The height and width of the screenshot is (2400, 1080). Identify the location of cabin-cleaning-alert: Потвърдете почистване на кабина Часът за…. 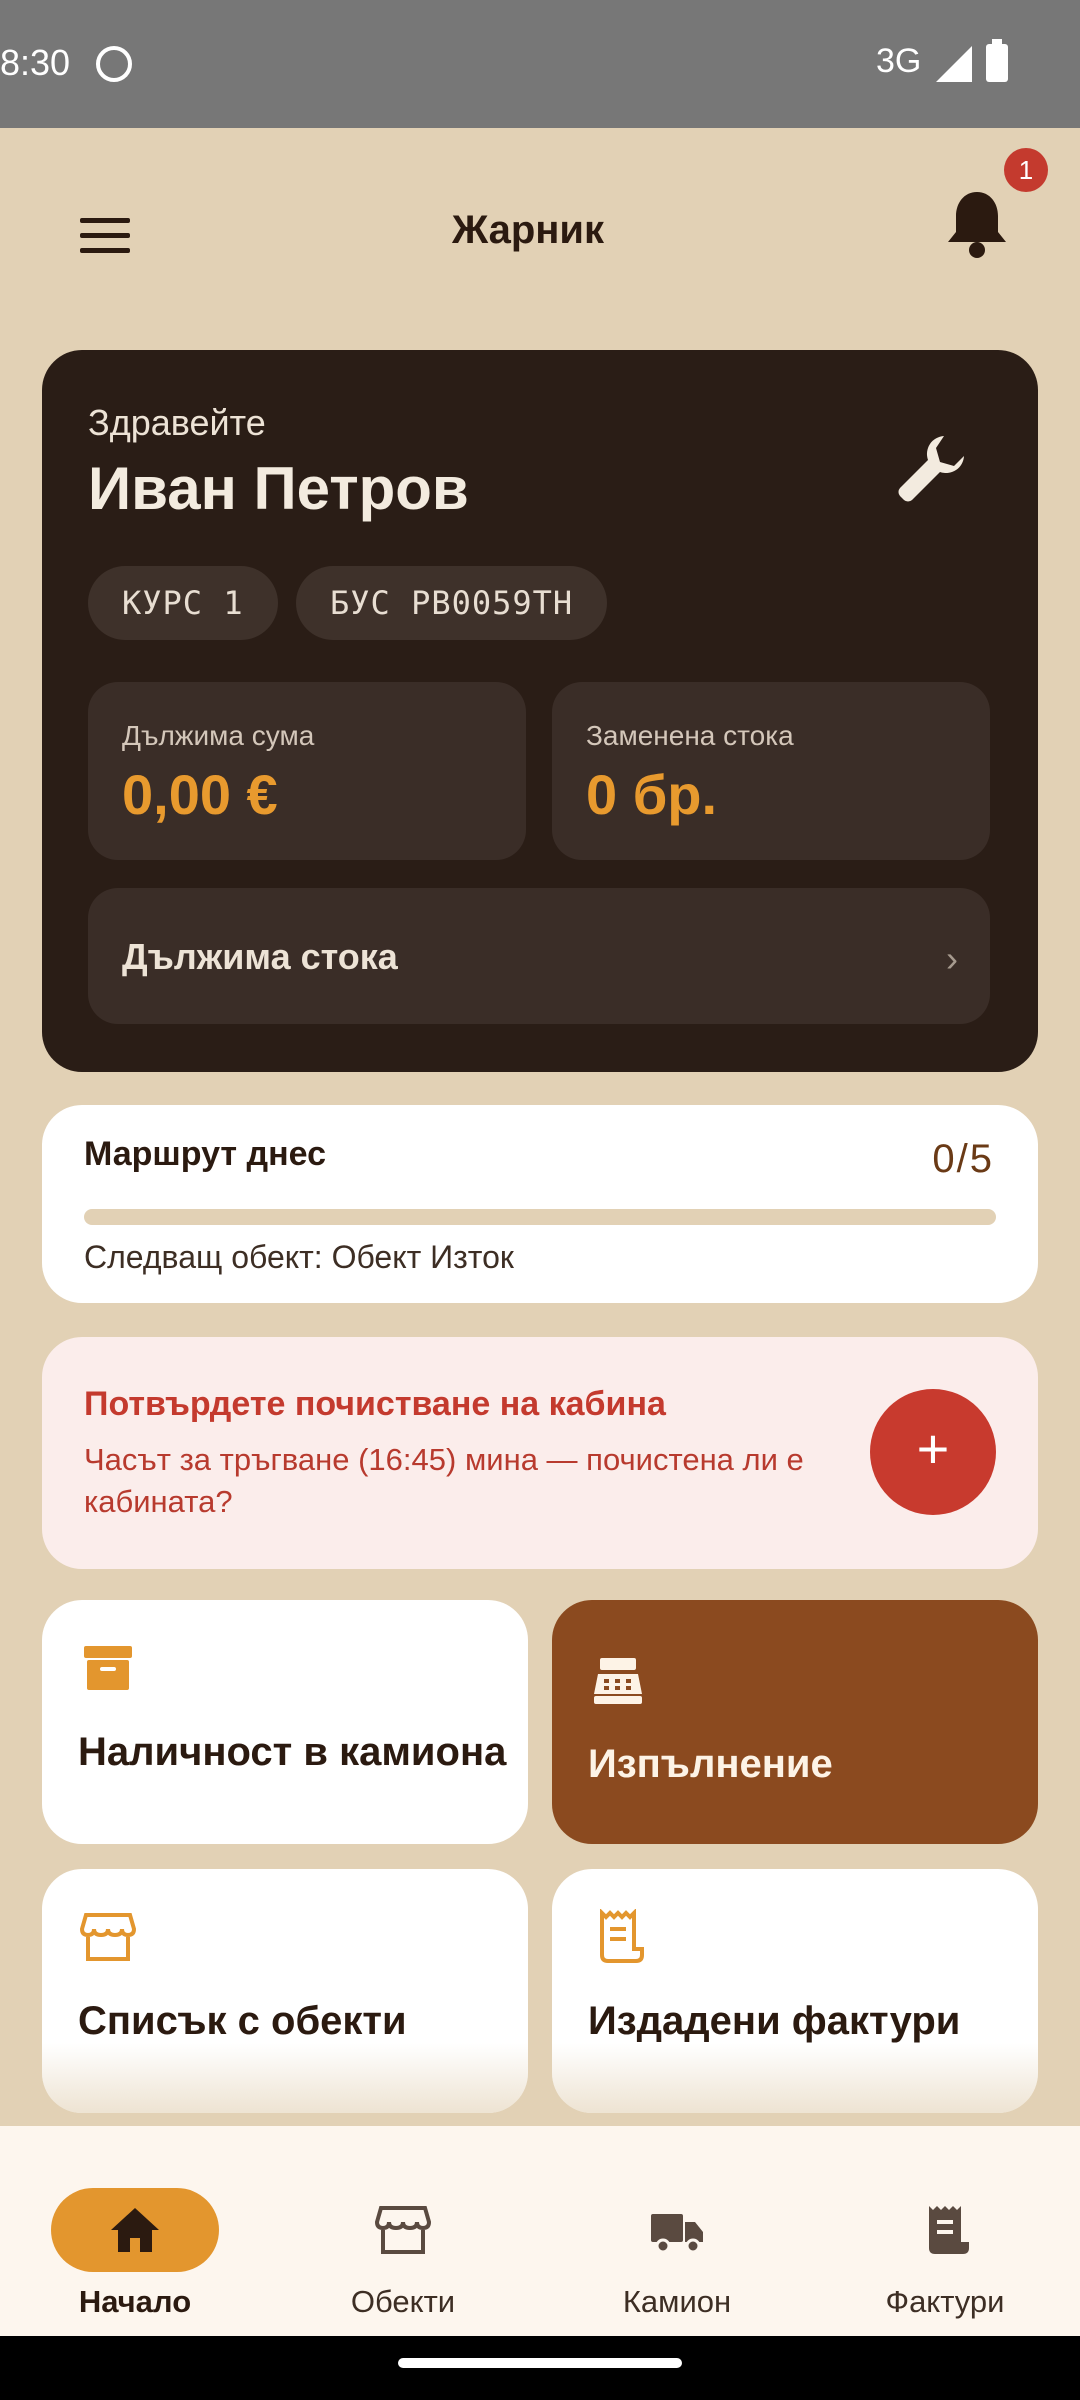
(540, 1453).